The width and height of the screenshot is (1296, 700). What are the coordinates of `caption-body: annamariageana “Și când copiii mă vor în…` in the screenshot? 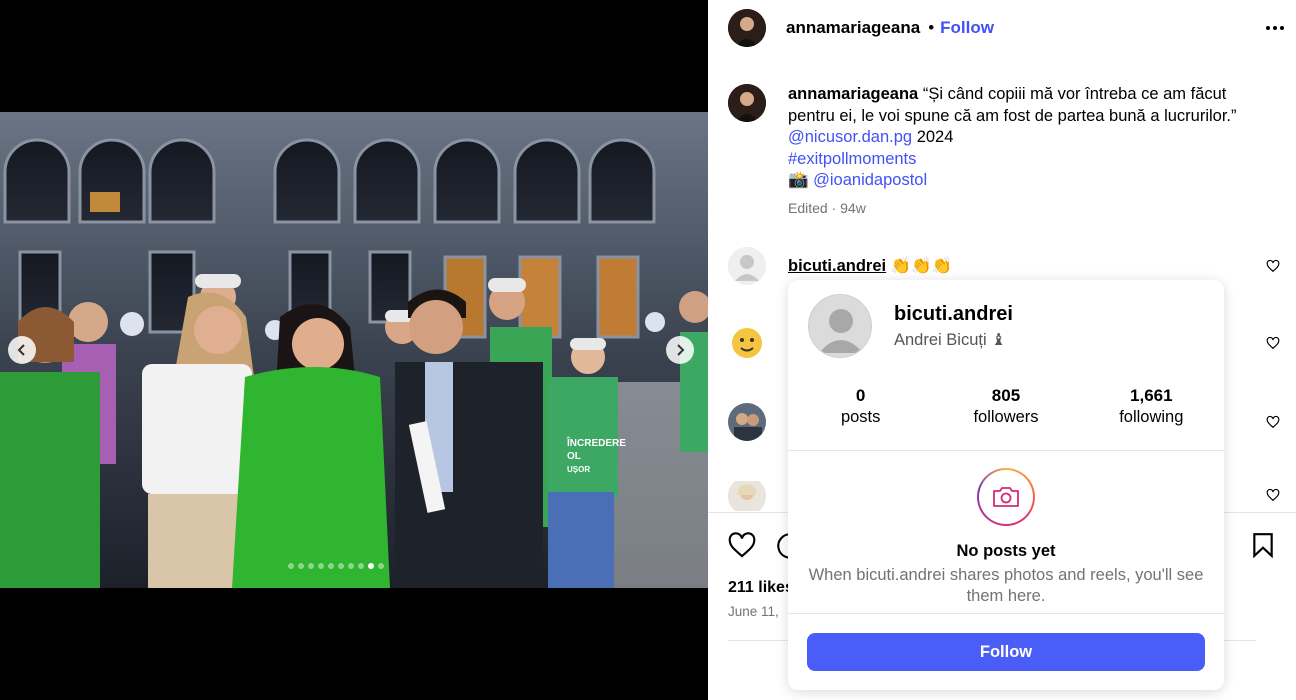 It's located at (1028, 151).